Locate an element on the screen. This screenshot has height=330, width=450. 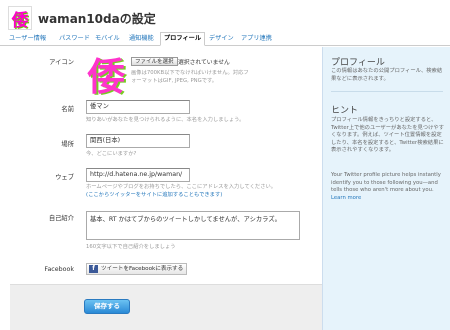
profile-picture: 倭 is located at coordinates (105, 76).